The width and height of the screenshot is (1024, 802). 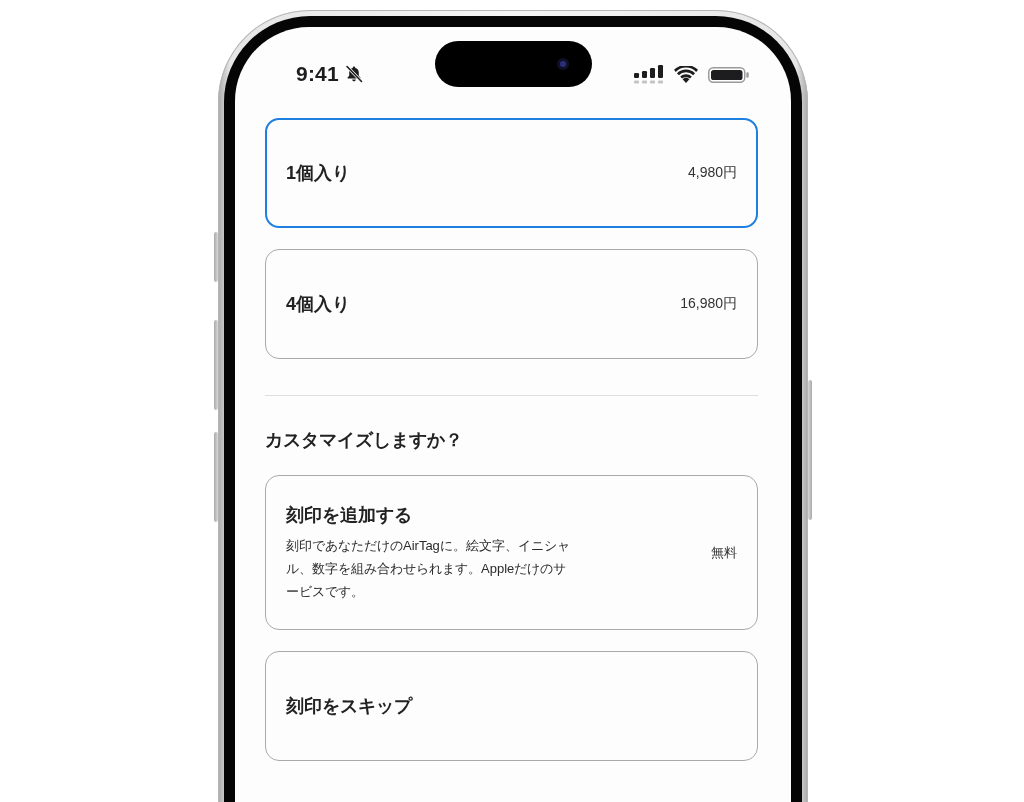 What do you see at coordinates (364, 440) in the screenshot?
I see `section-heading: カスタマイズしますか？` at bounding box center [364, 440].